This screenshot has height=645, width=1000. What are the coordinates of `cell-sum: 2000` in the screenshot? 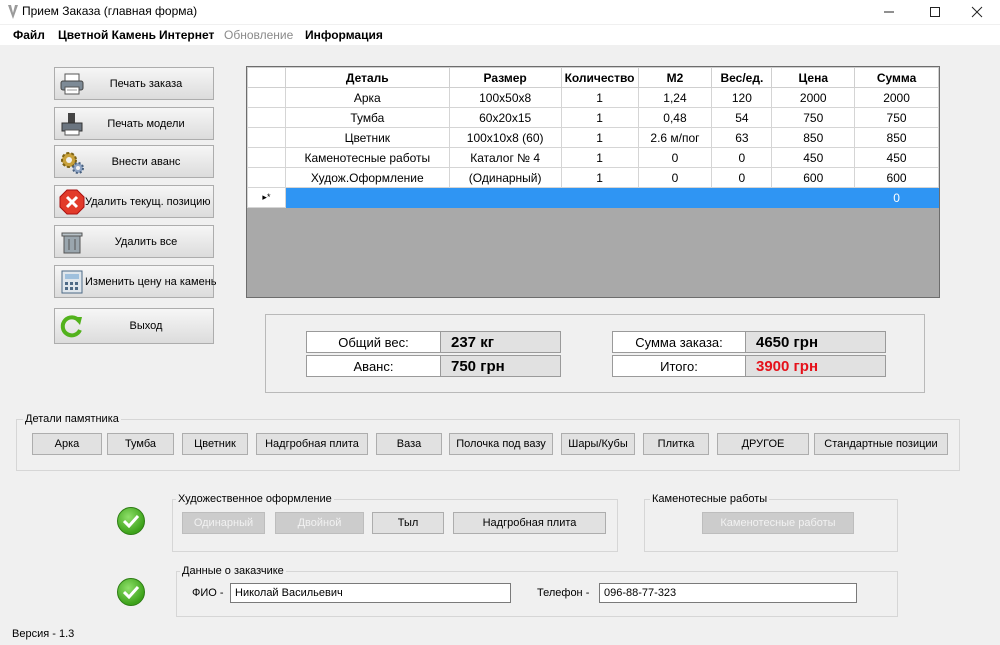 It's located at (896, 97).